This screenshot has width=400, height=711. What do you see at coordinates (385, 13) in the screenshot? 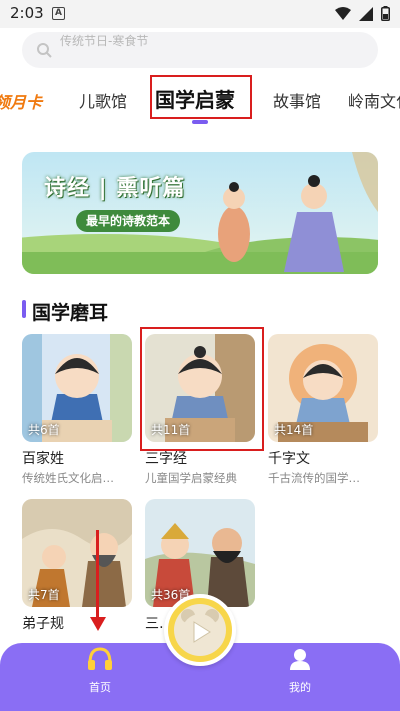
I see `battery-icon` at bounding box center [385, 13].